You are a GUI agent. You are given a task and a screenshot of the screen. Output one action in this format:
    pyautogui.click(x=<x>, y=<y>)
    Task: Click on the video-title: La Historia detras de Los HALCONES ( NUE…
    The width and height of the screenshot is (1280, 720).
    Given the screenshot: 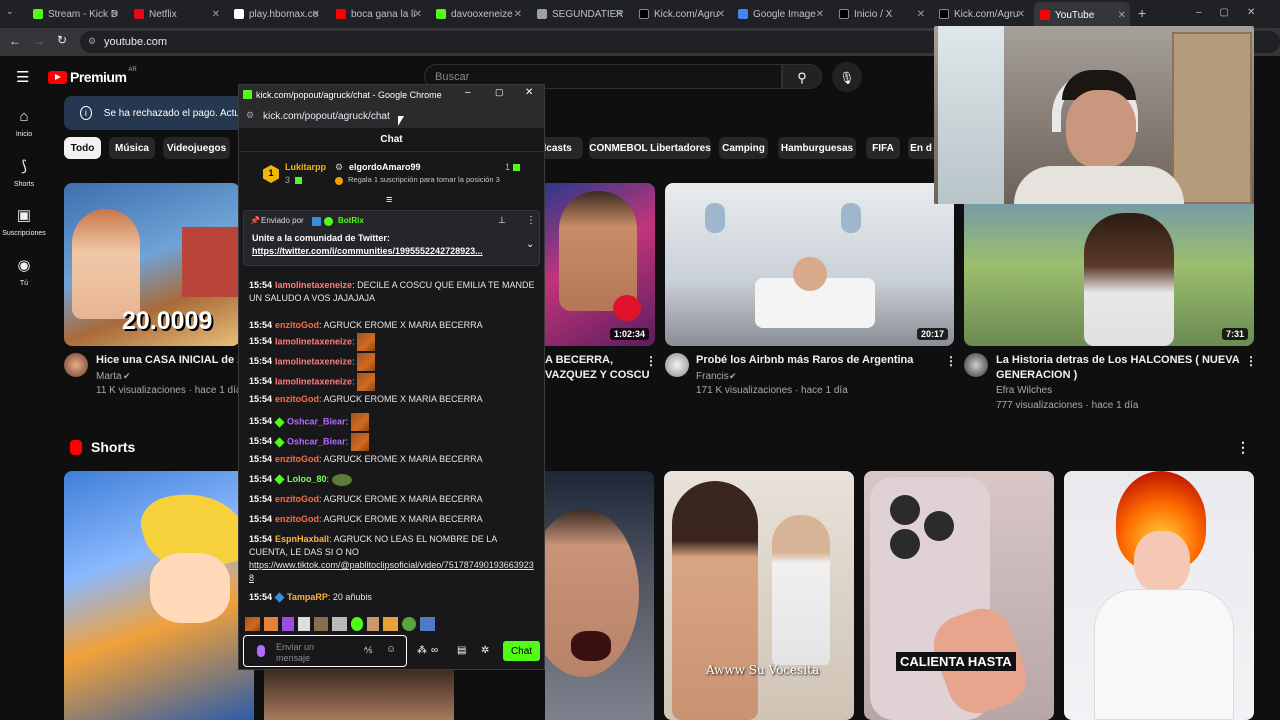 What is the action you would take?
    pyautogui.click(x=1118, y=360)
    